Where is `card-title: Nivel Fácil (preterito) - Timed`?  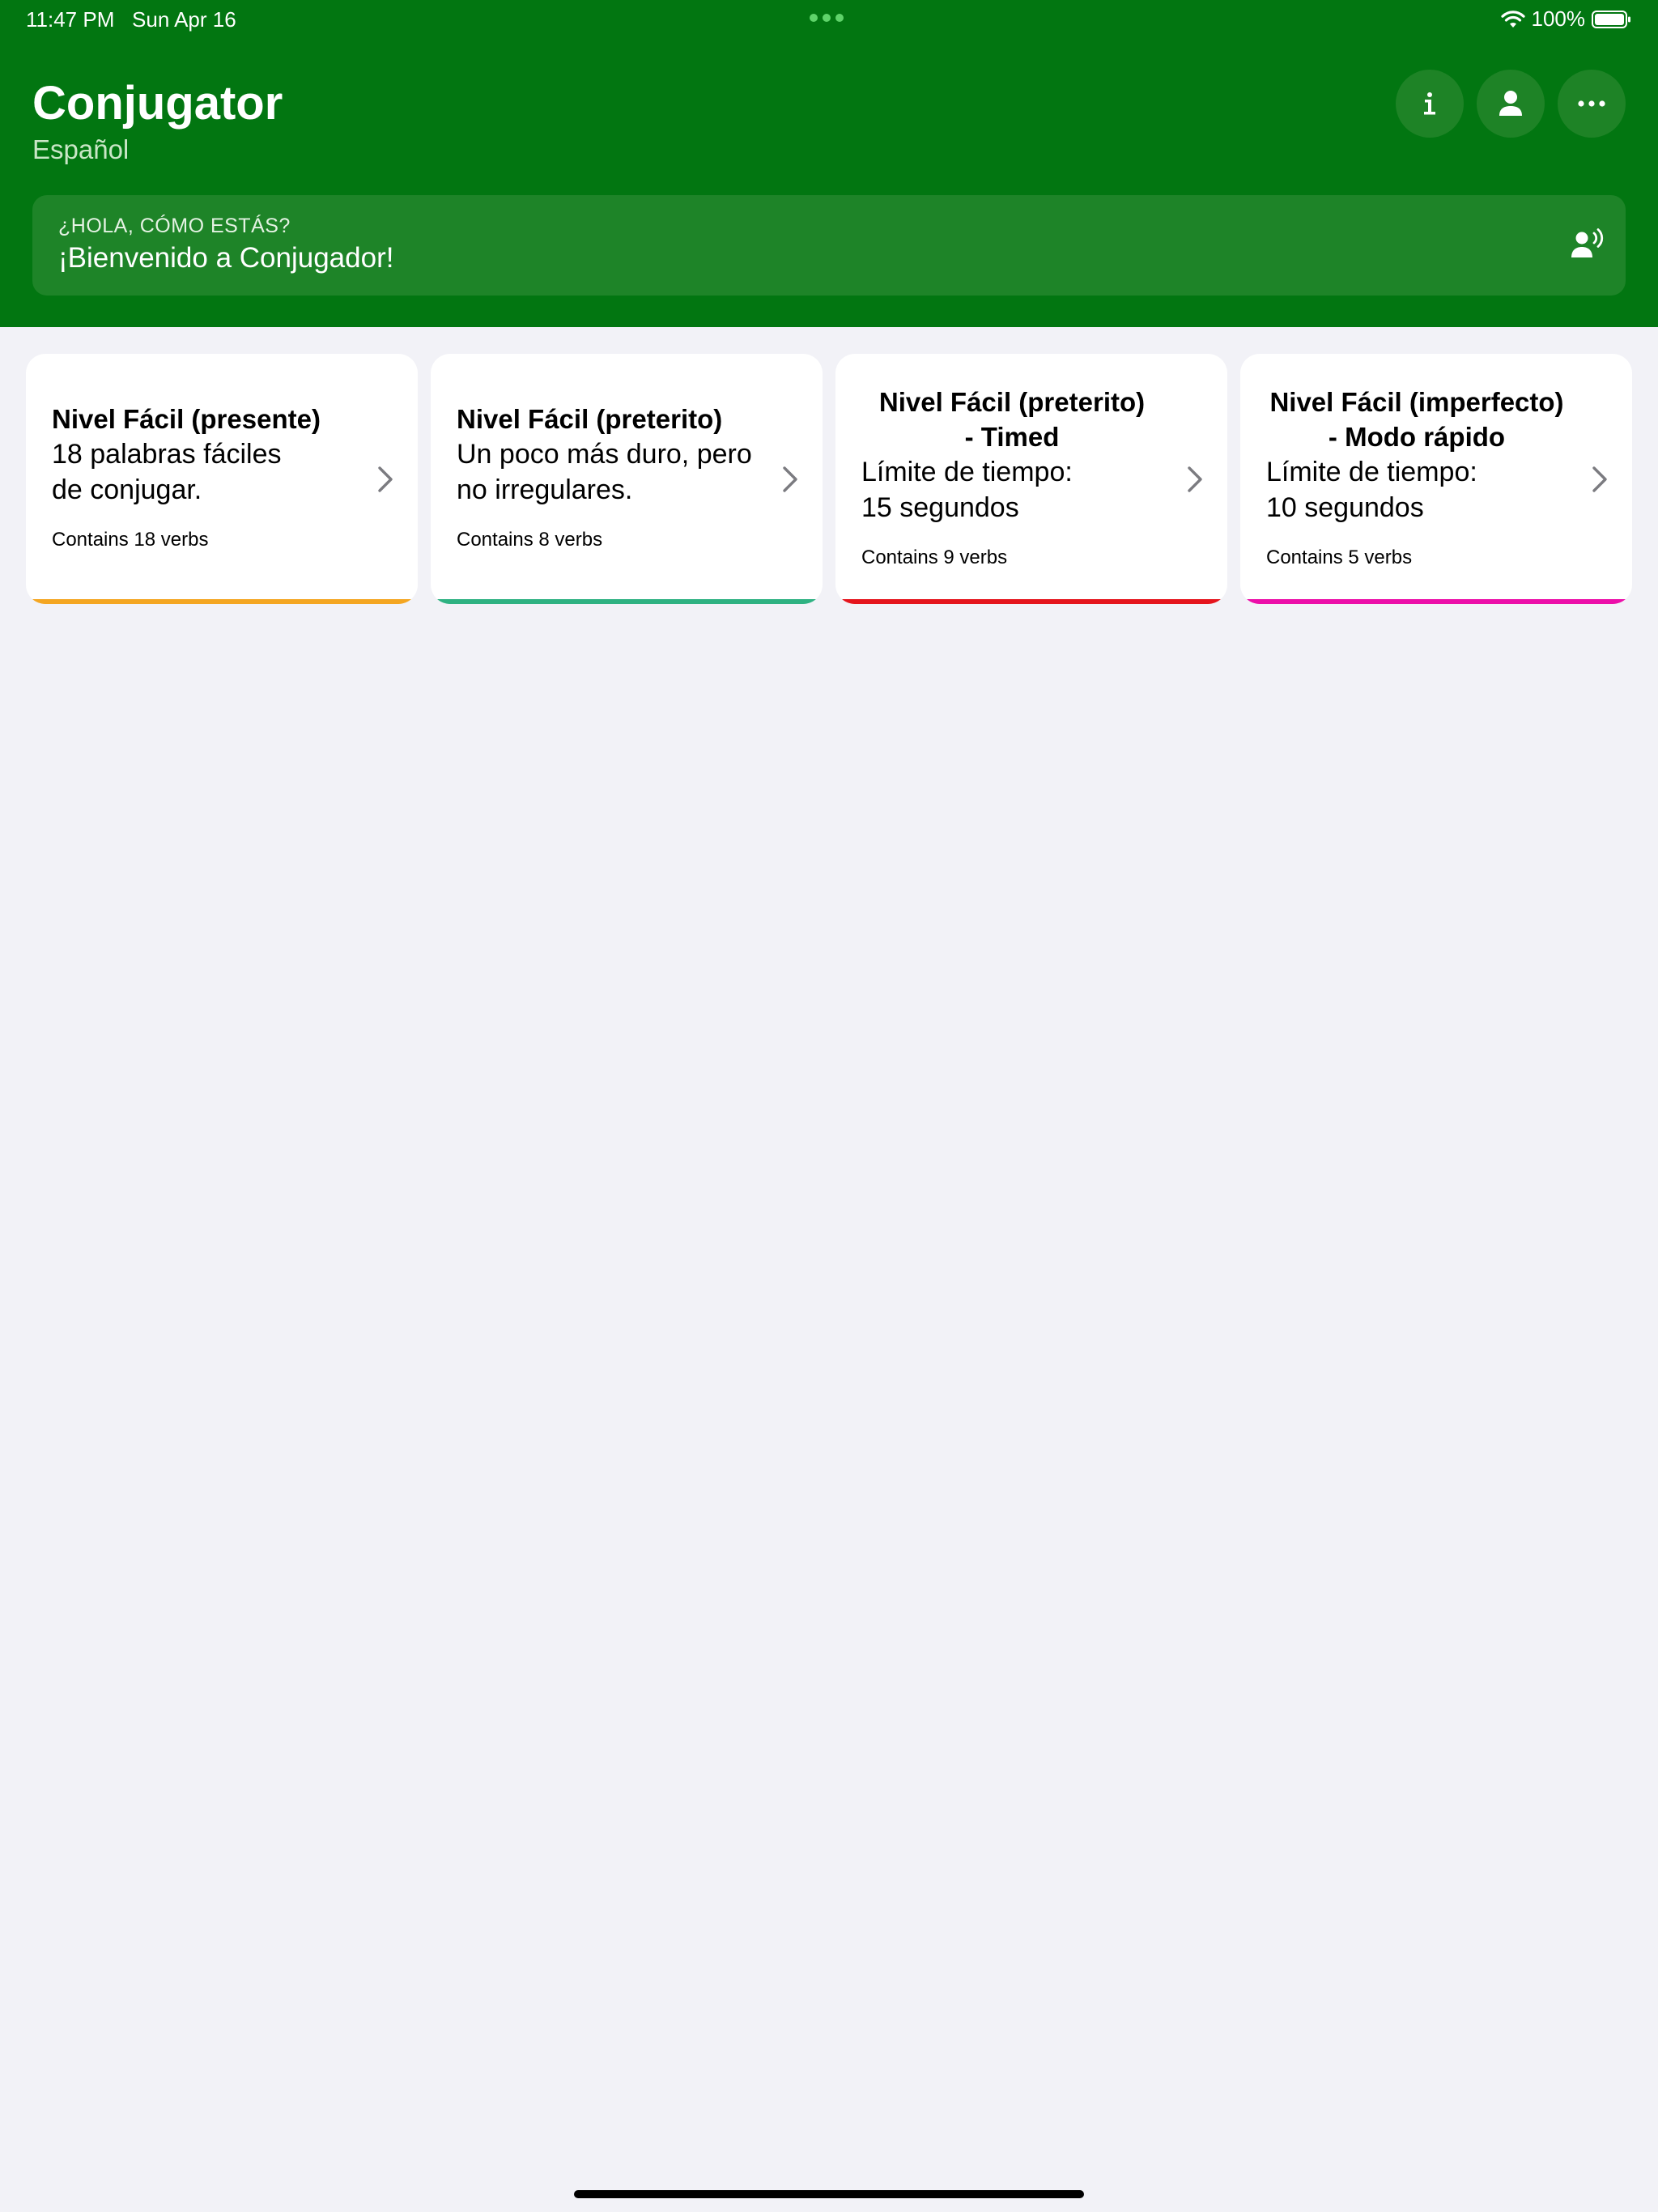 card-title: Nivel Fácil (preterito) - Timed is located at coordinates (1012, 419).